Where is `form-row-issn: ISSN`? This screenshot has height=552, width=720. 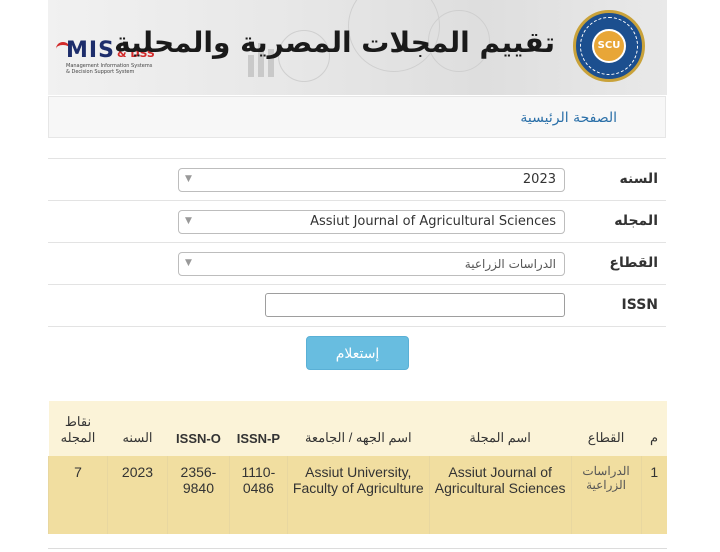
form-row-issn: ISSN is located at coordinates (357, 305).